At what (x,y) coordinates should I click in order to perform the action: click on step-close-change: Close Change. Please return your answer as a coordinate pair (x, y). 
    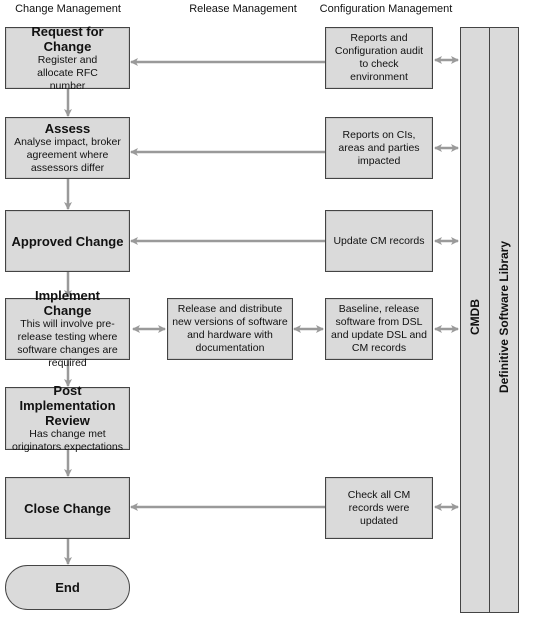
    Looking at the image, I should click on (67, 508).